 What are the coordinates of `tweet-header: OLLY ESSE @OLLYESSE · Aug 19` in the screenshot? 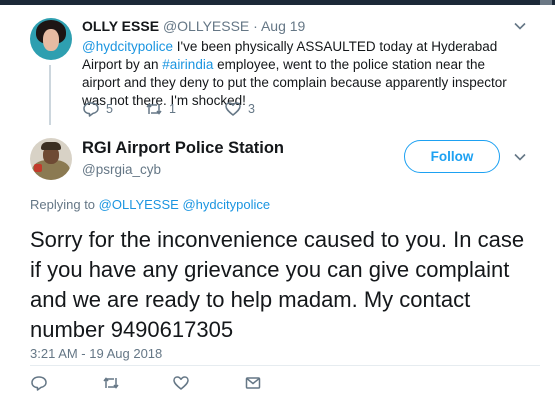 It's located at (193, 26).